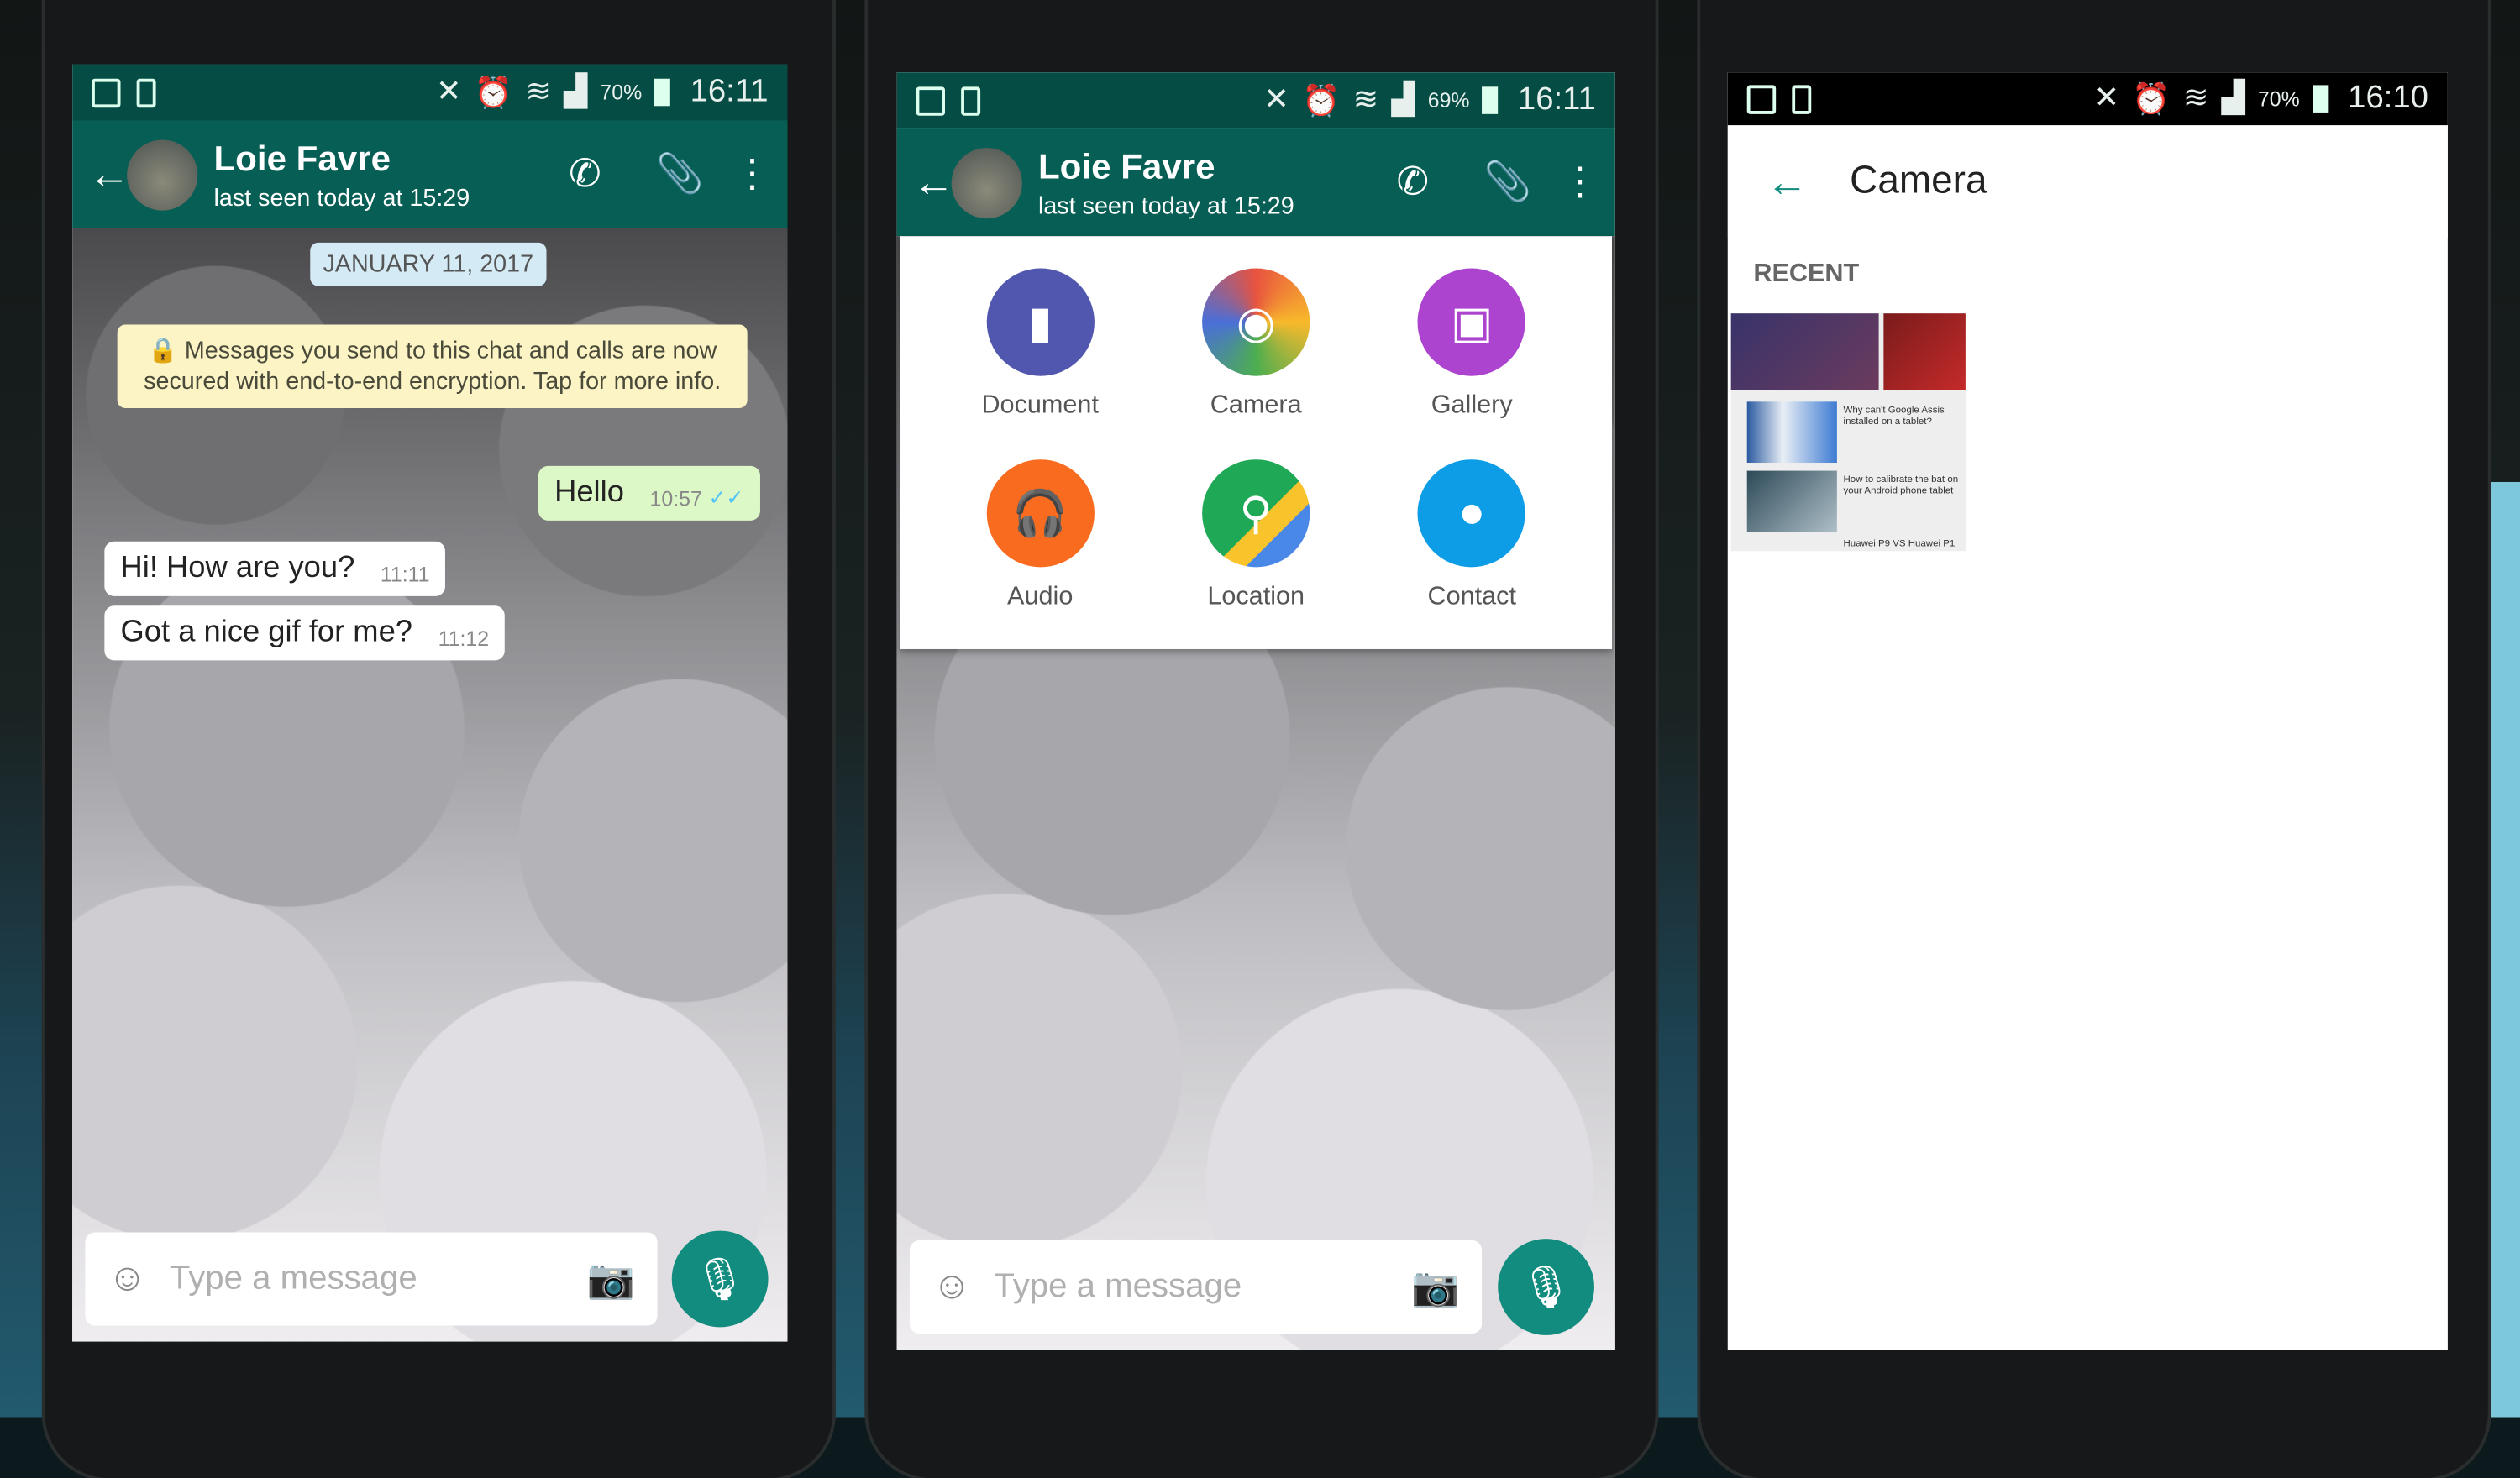 This screenshot has width=2520, height=1478. I want to click on gallery-icon: ▣, so click(1472, 322).